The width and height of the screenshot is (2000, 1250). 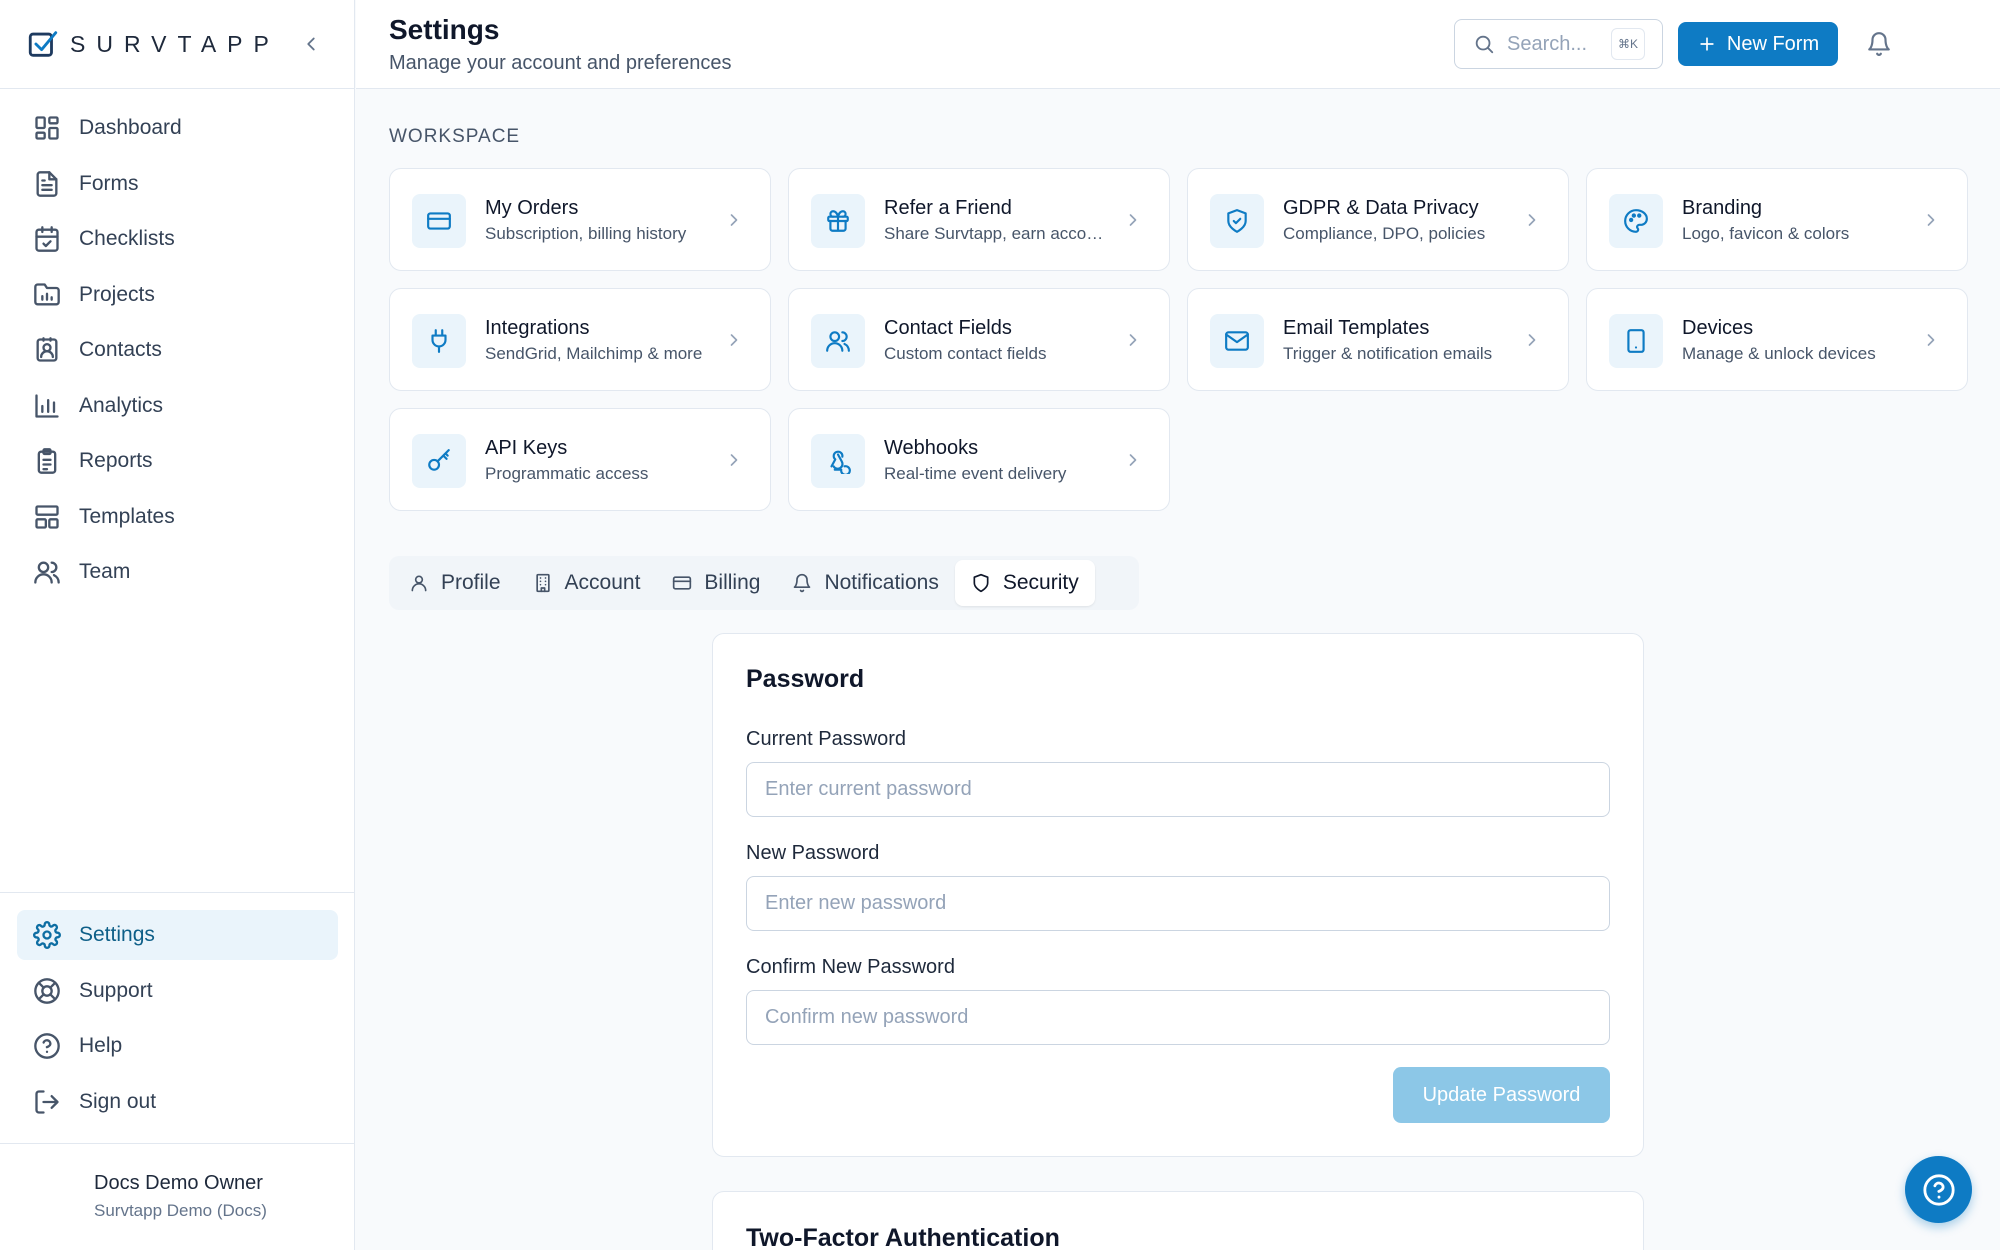 What do you see at coordinates (732, 582) in the screenshot?
I see `tab-label: Billing` at bounding box center [732, 582].